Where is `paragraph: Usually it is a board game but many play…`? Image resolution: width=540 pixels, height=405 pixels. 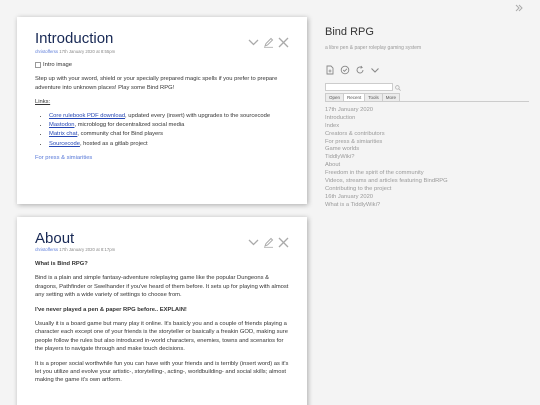
paragraph: Usually it is a board game but many play… is located at coordinates (161, 336).